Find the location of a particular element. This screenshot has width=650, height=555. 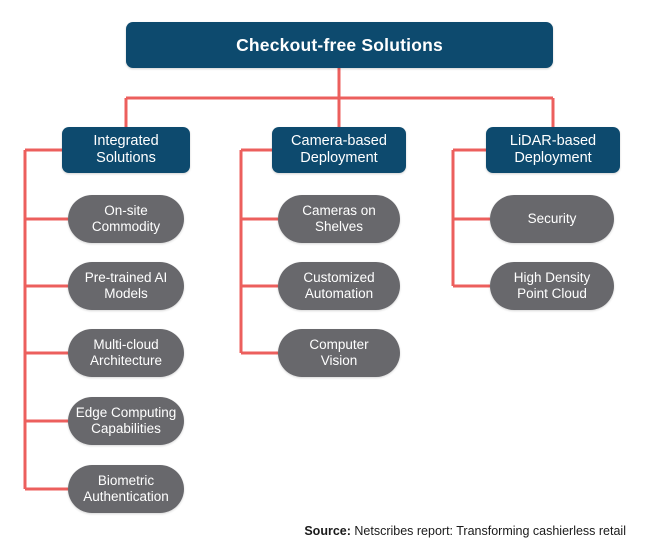

leaf-label-line-1: High Density is located at coordinates (552, 278).